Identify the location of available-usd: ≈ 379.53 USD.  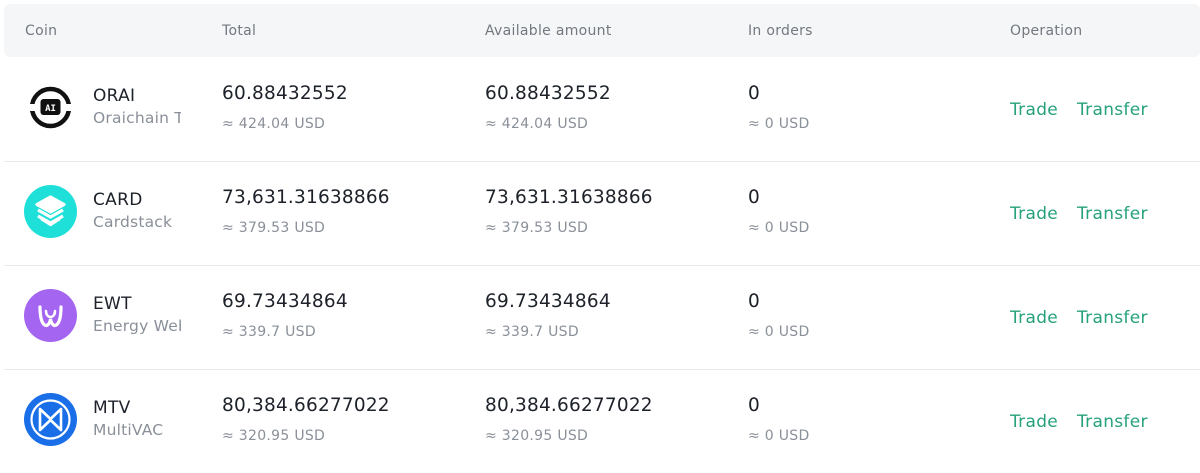
(537, 228).